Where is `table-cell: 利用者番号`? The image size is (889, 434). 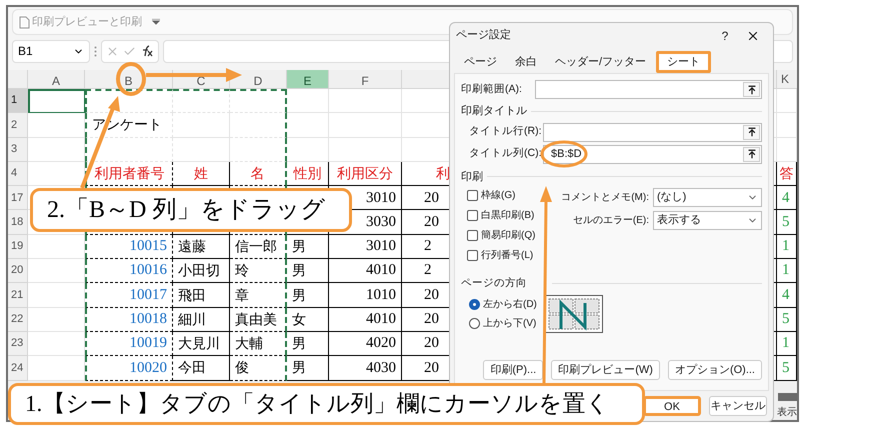 table-cell: 利用者番号 is located at coordinates (129, 174).